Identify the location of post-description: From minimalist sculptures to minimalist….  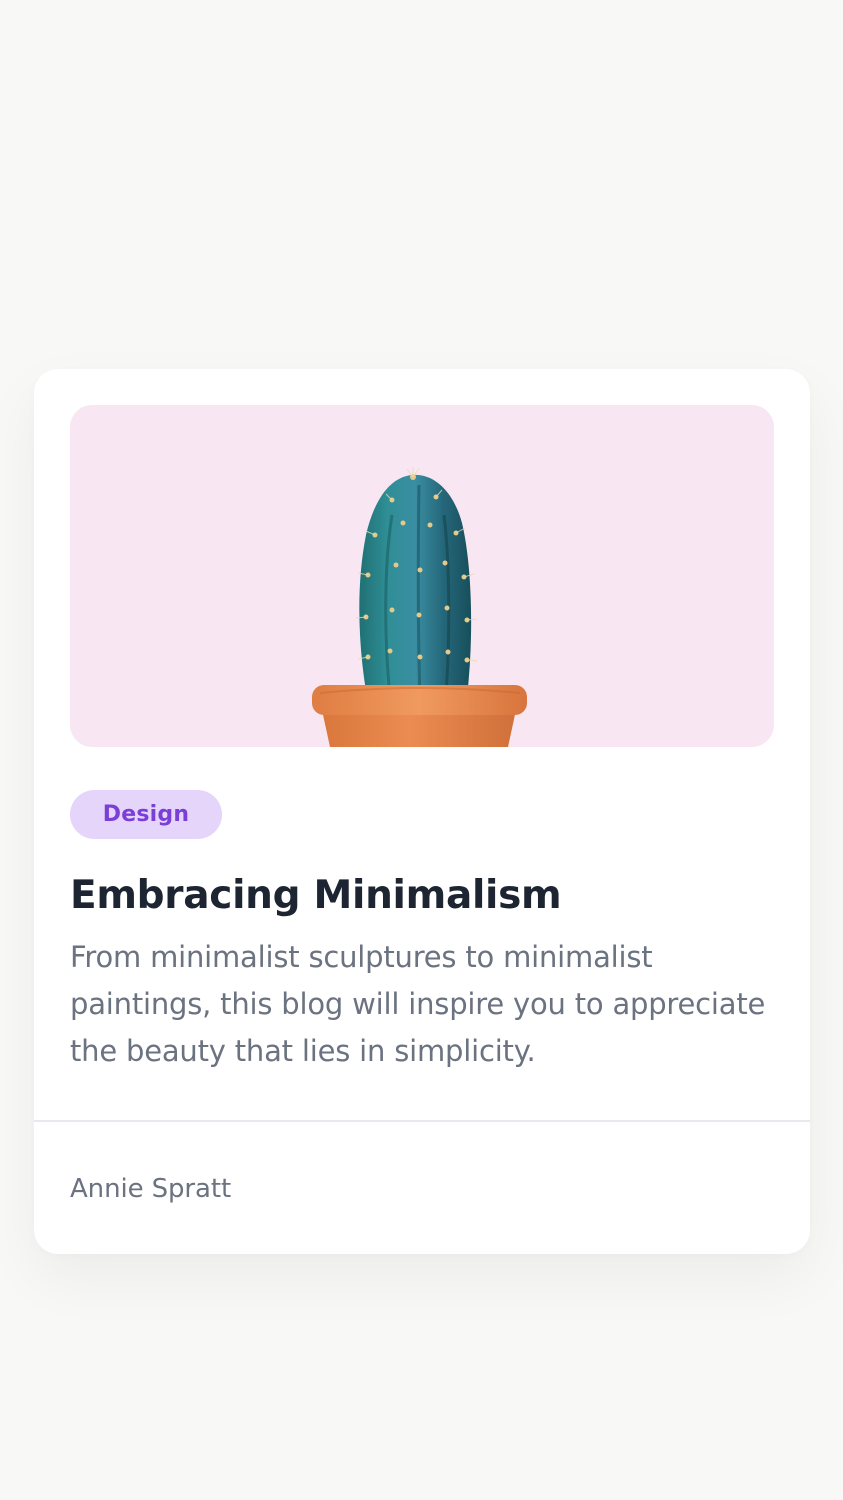
(418, 1004).